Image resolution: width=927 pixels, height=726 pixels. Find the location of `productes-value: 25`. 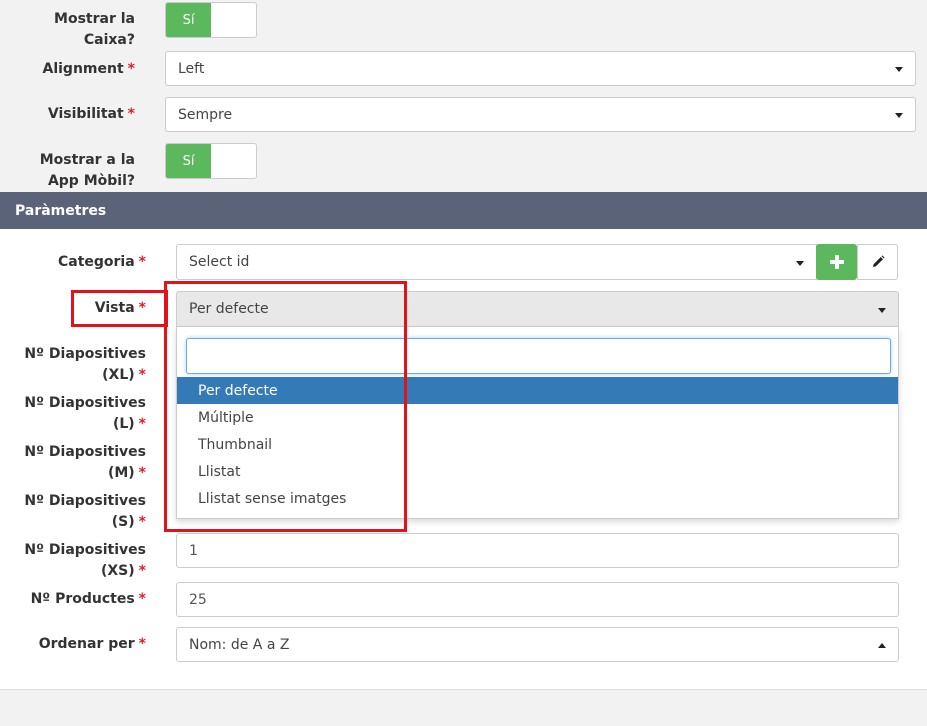

productes-value: 25 is located at coordinates (198, 599).